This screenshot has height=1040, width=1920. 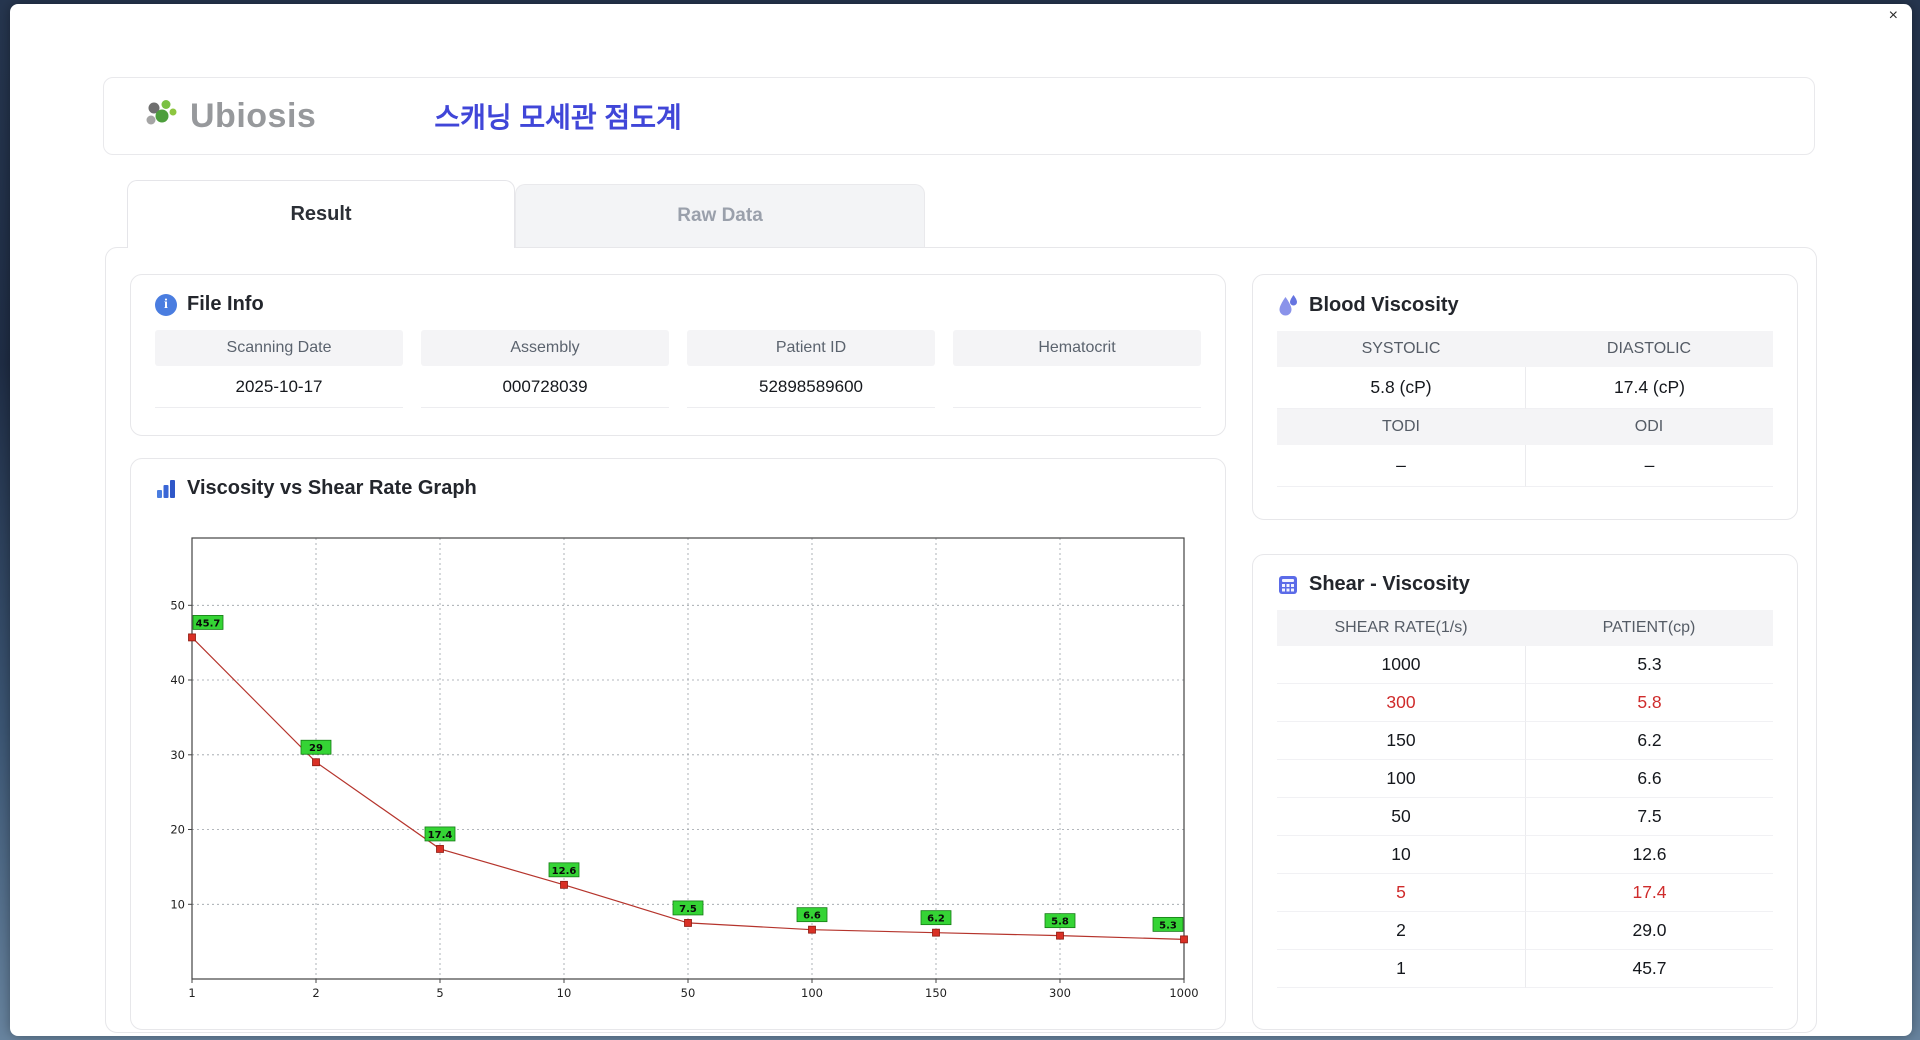 I want to click on systolic-value: 5.8 (cP), so click(x=1401, y=388).